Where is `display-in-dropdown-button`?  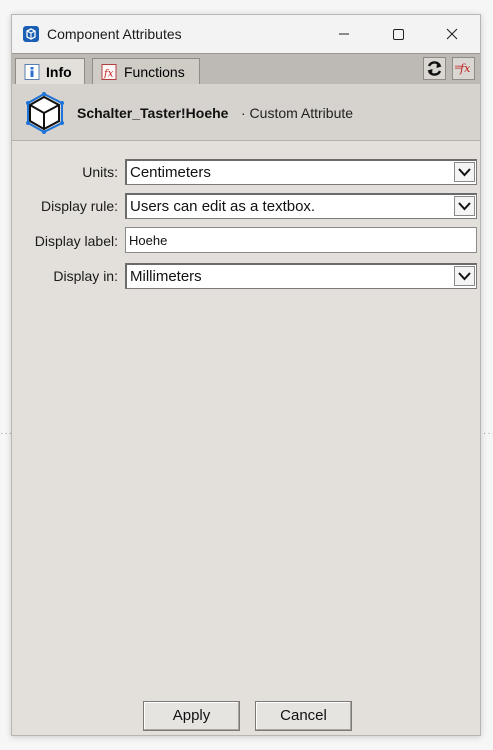
display-in-dropdown-button is located at coordinates (464, 276).